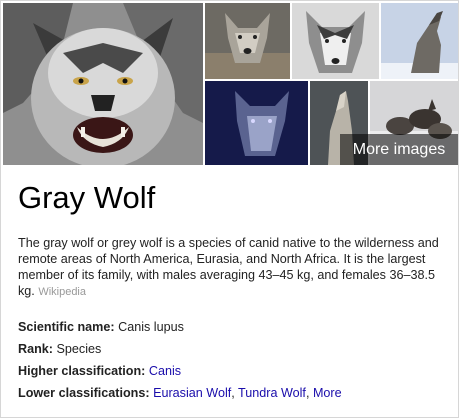  I want to click on fact-value: Canis lupus, so click(151, 327).